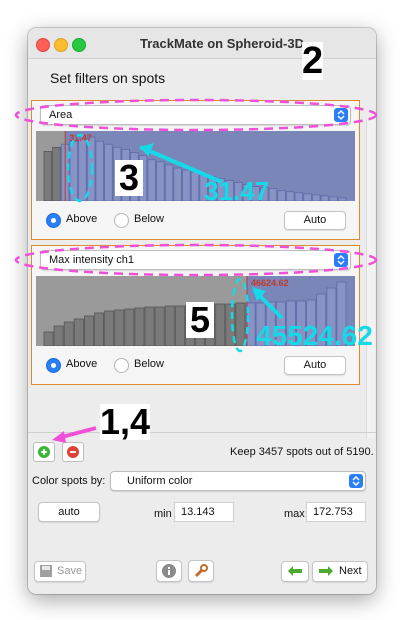 The height and width of the screenshot is (620, 404). I want to click on annotation-value-45524-62: 45524.62, so click(314, 335).